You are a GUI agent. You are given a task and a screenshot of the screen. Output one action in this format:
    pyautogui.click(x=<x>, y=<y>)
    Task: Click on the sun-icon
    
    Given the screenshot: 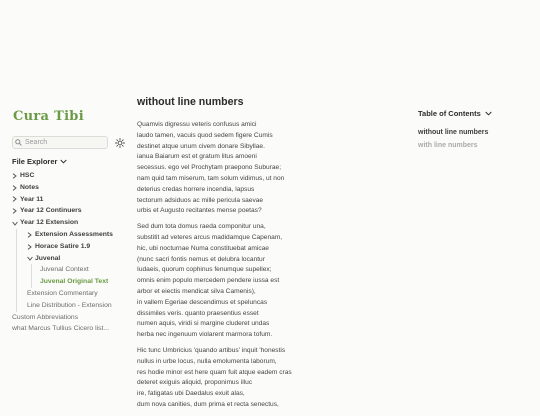 What is the action you would take?
    pyautogui.click(x=119, y=142)
    